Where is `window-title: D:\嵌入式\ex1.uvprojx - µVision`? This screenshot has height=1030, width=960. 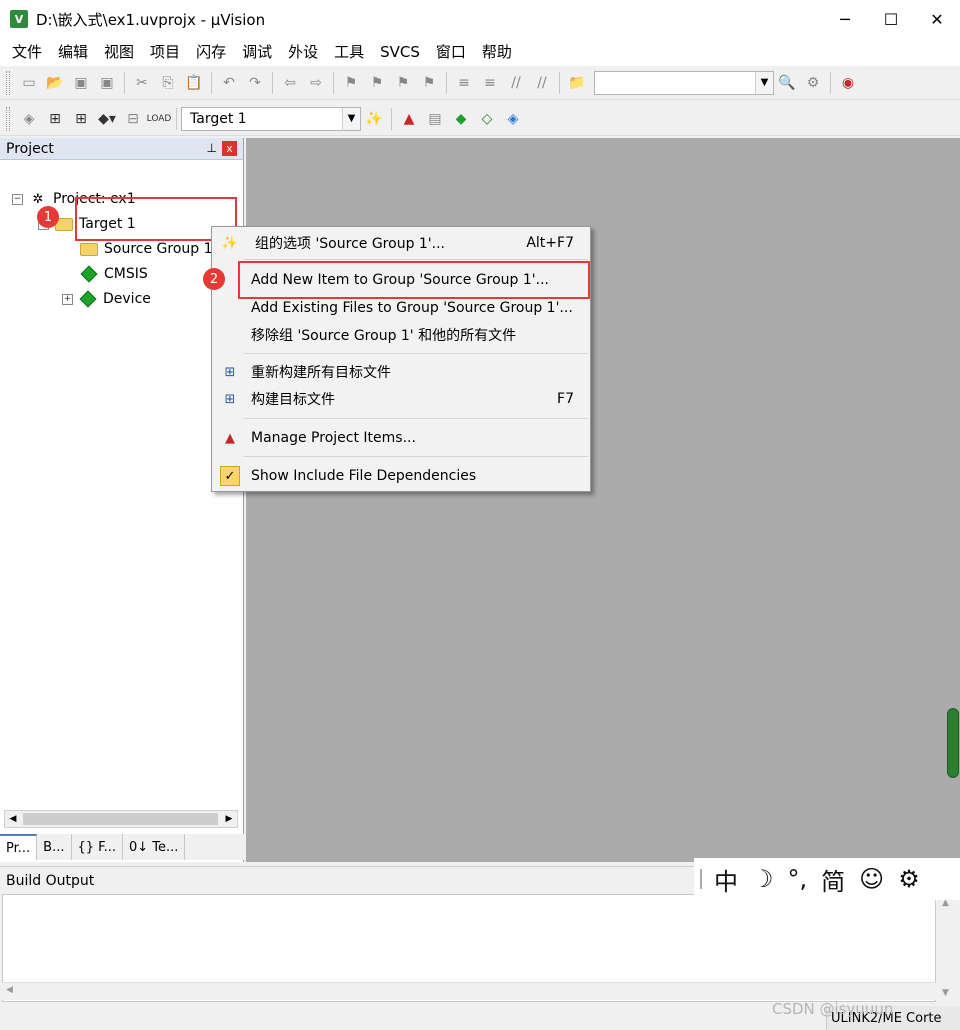 window-title: D:\嵌入式\ex1.uvprojx - µVision is located at coordinates (151, 19).